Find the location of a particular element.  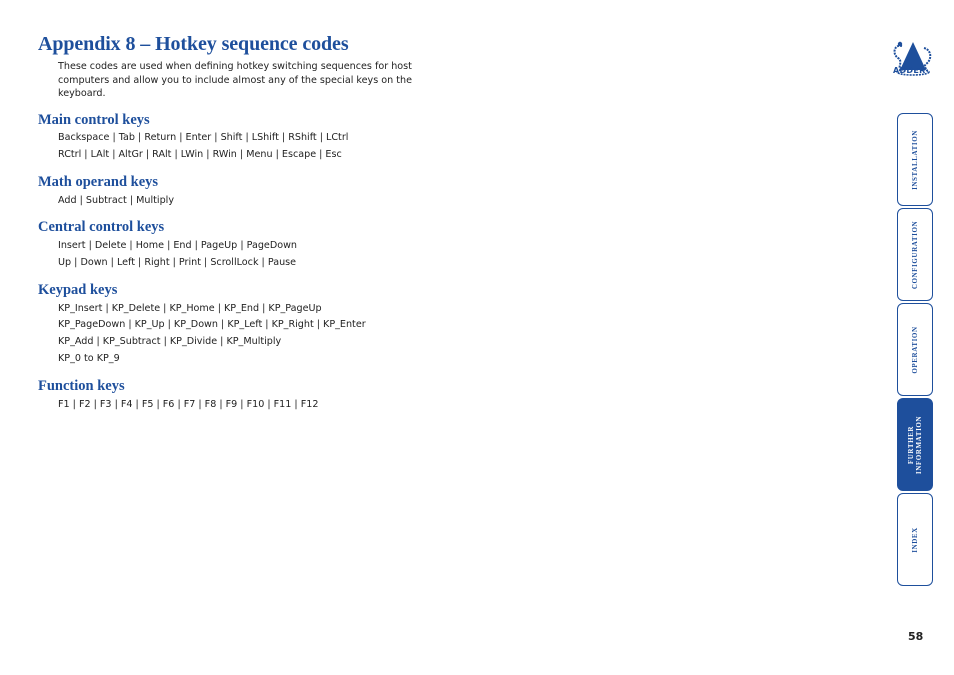

heading-central-control-keys: Central control keys is located at coordinates (101, 227).